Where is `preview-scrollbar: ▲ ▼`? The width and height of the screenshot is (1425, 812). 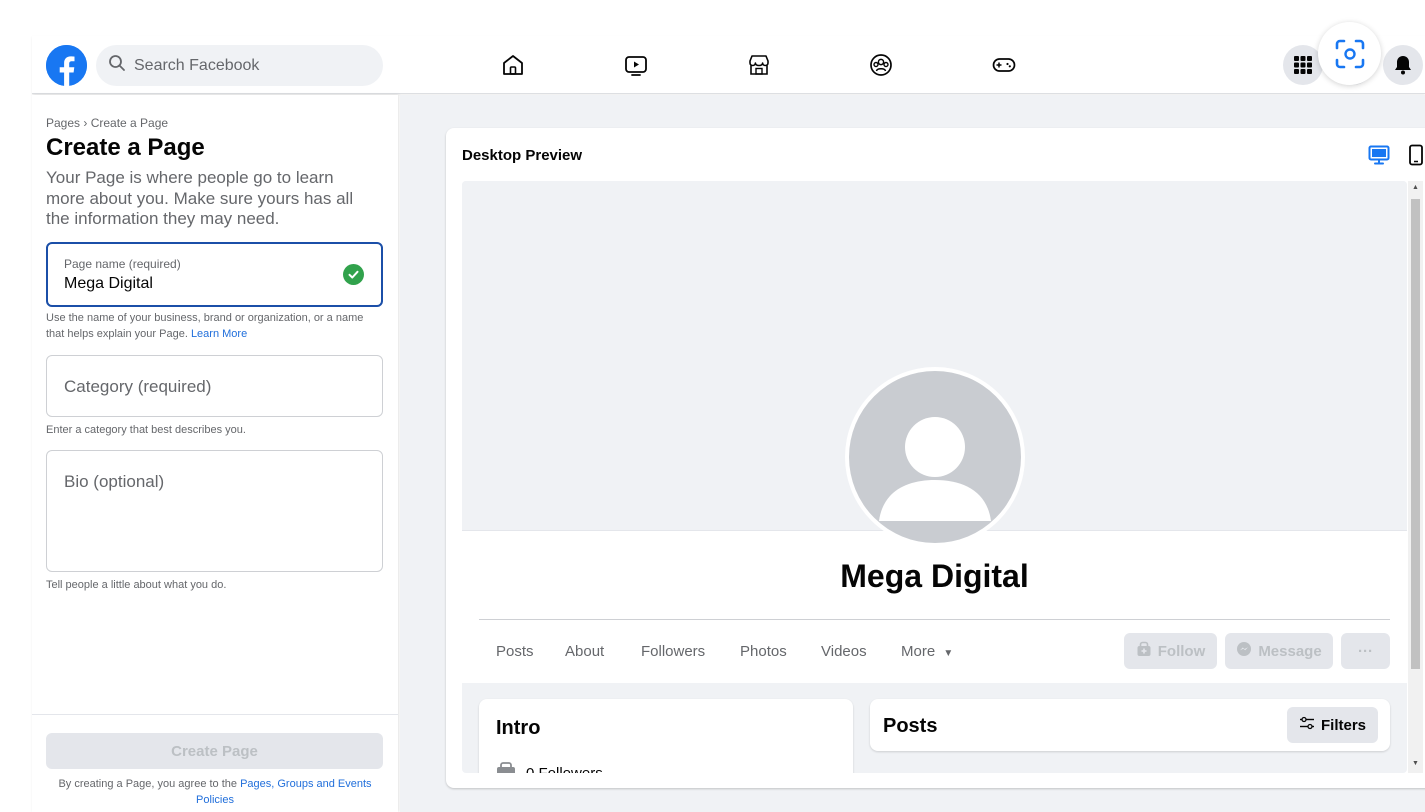
preview-scrollbar: ▲ ▼ is located at coordinates (1415, 477).